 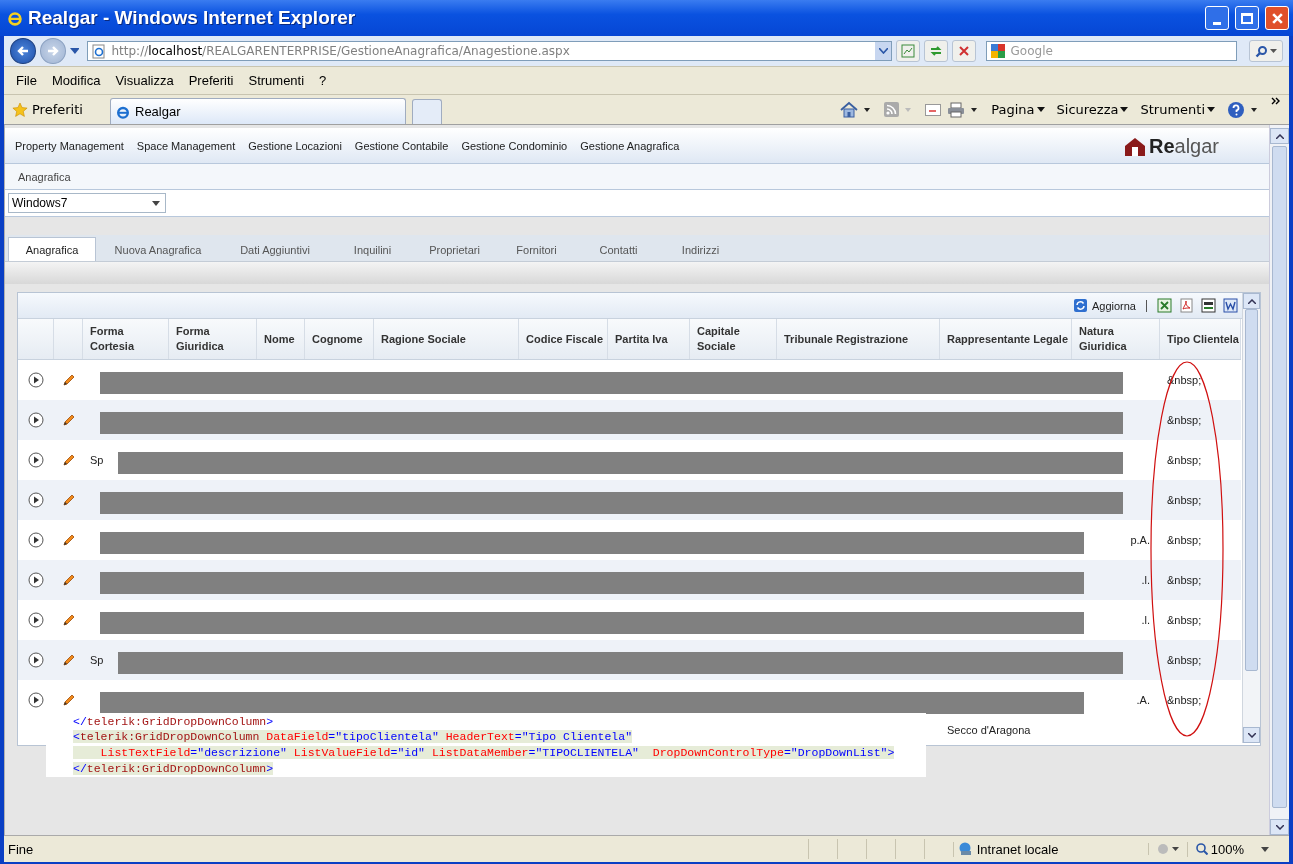 What do you see at coordinates (1201, 849) in the screenshot?
I see `zoom-icon` at bounding box center [1201, 849].